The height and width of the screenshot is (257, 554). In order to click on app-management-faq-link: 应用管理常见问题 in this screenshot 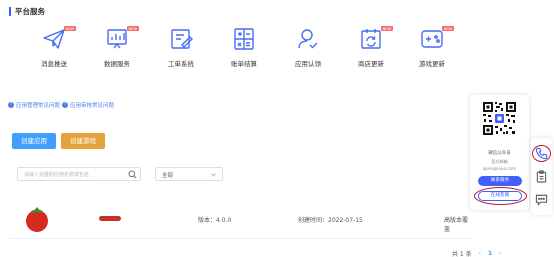, I will do `click(38, 105)`.